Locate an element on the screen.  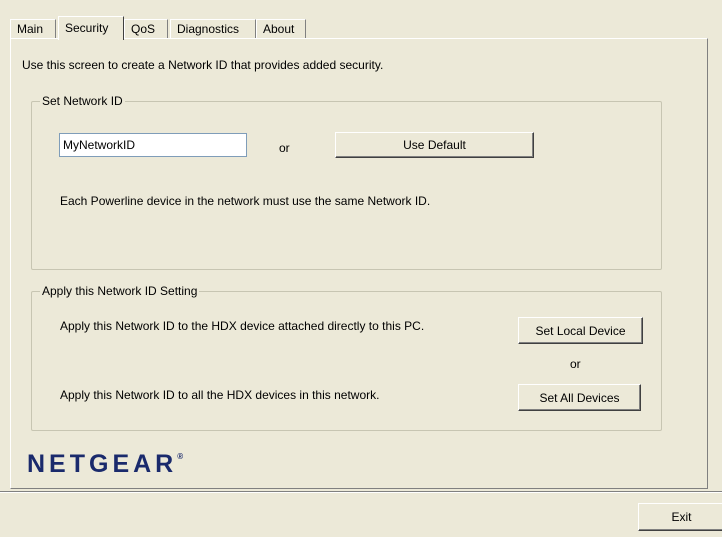
netgear-logo: NETGEAR® is located at coordinates (105, 464).